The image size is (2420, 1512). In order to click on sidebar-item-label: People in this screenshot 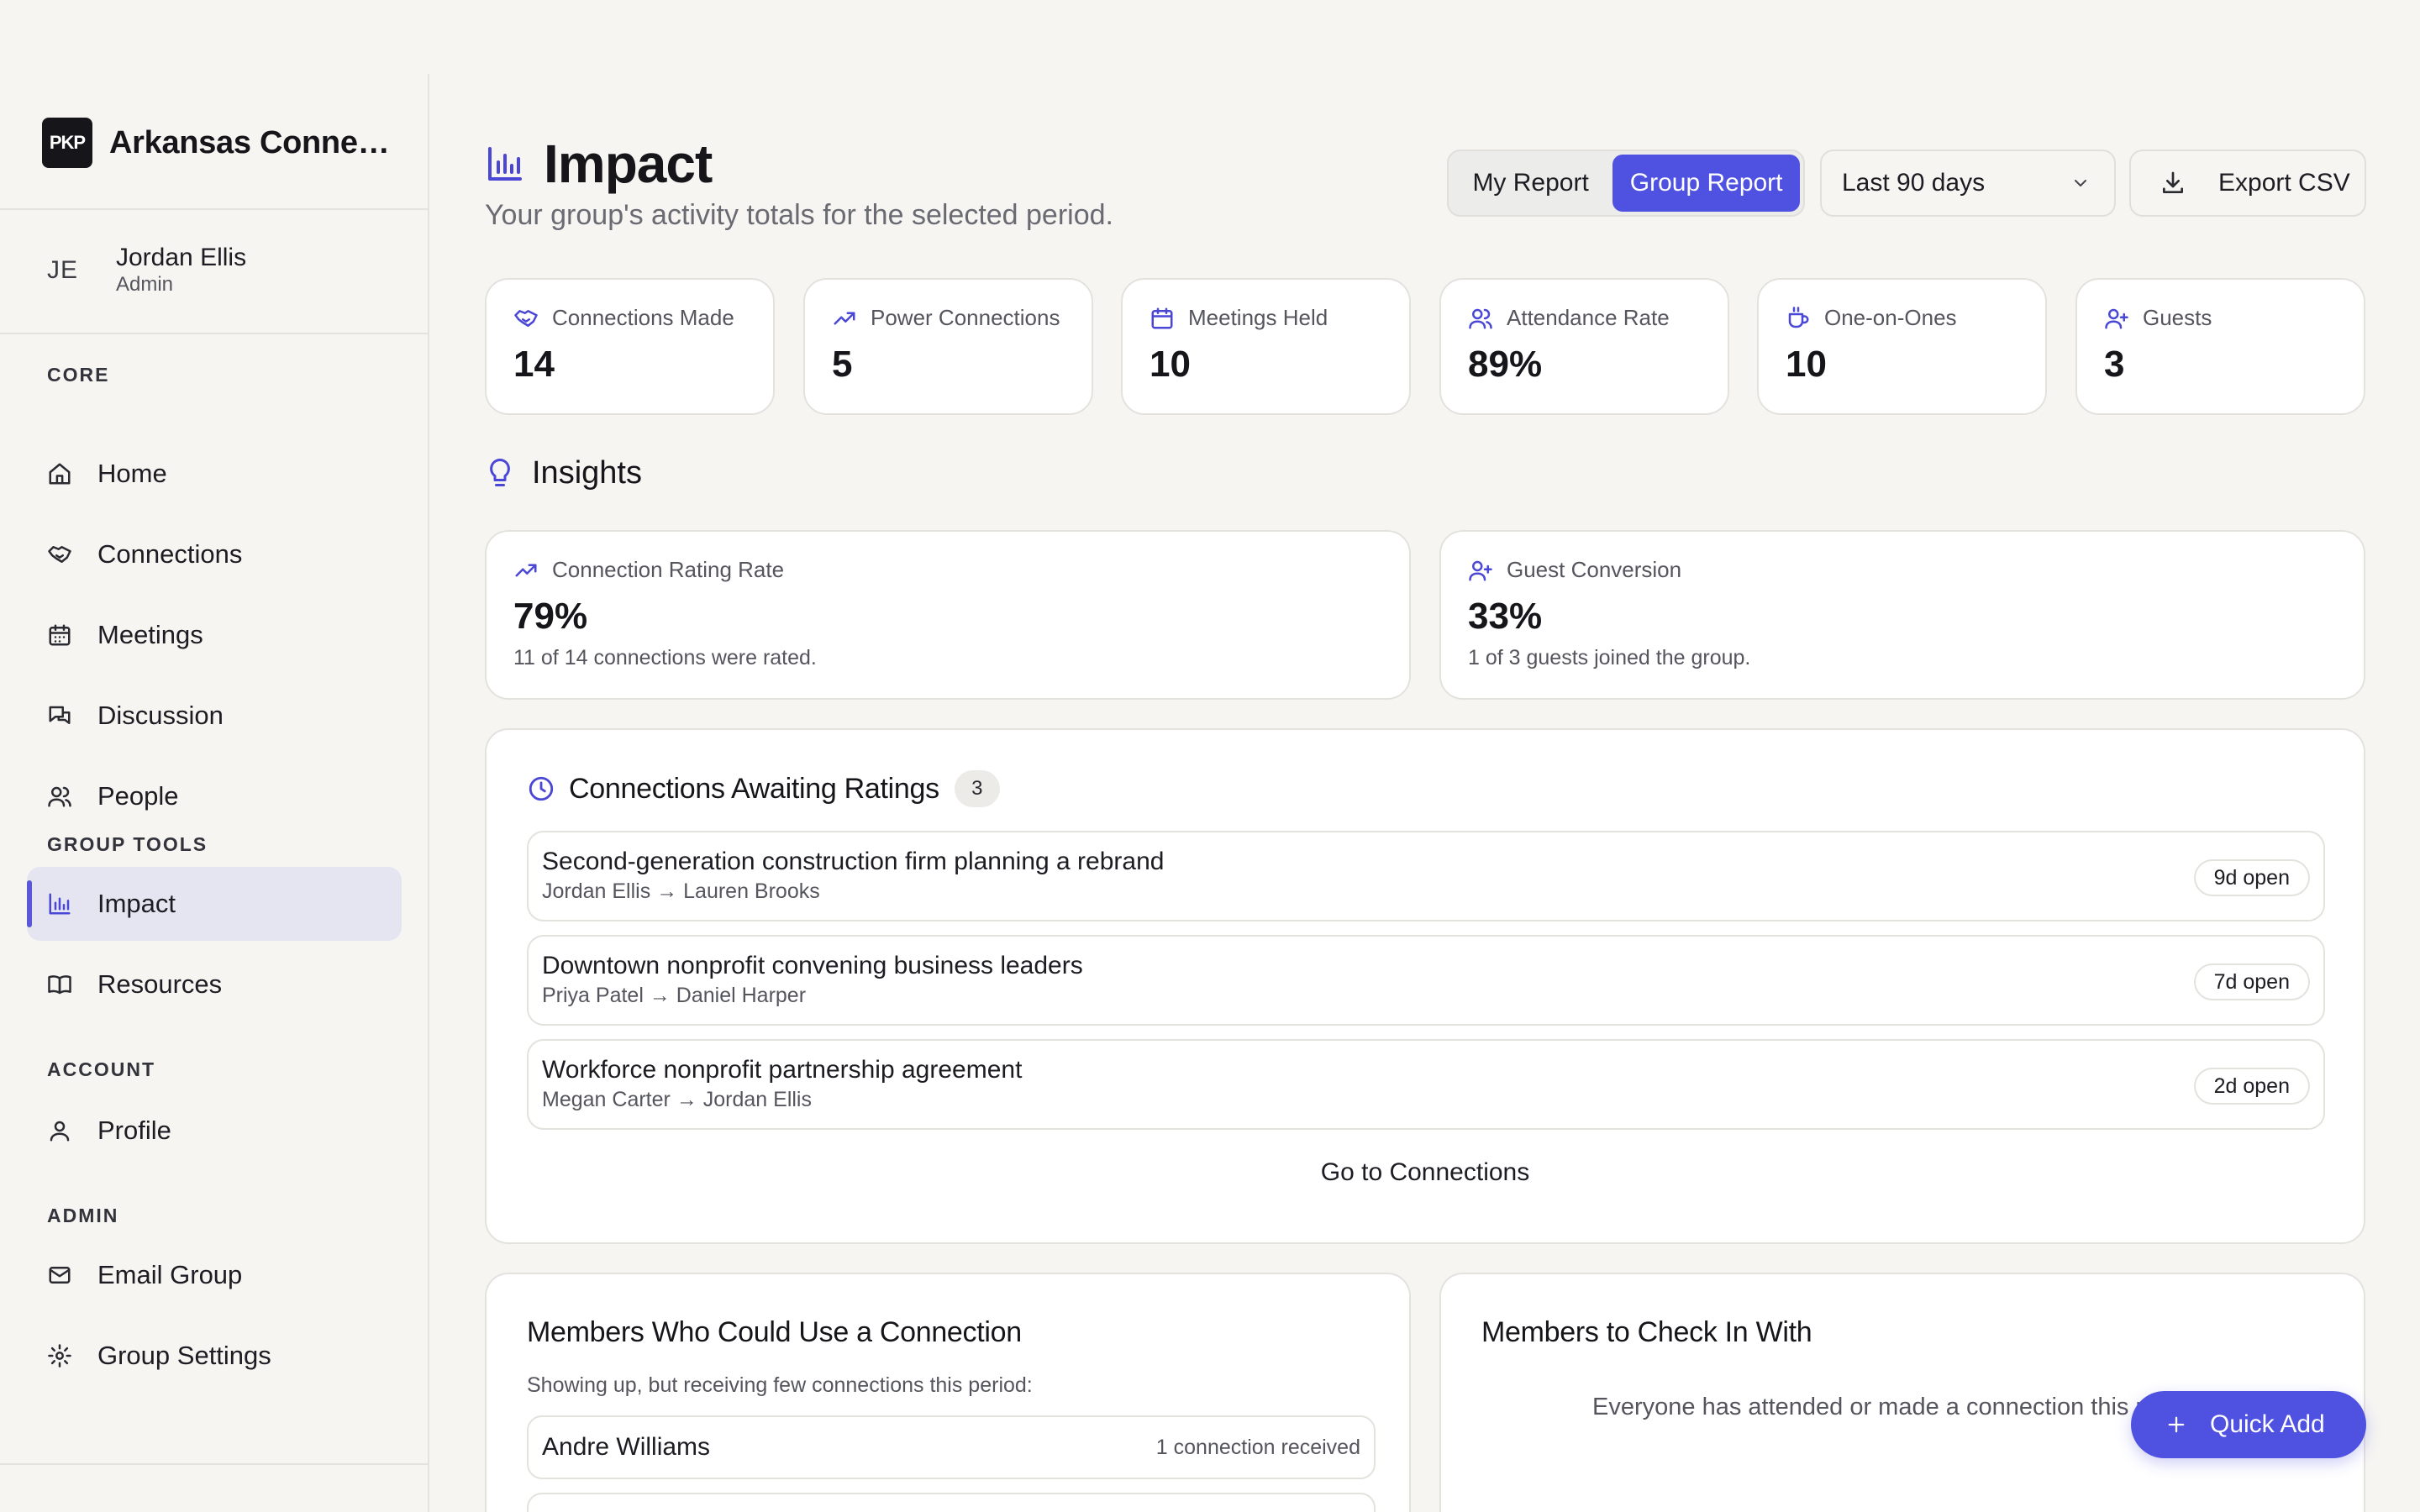, I will do `click(138, 796)`.